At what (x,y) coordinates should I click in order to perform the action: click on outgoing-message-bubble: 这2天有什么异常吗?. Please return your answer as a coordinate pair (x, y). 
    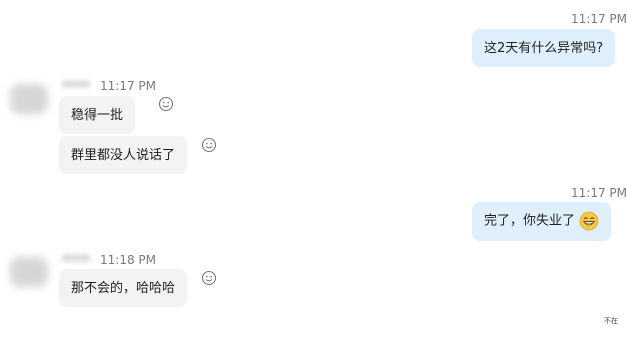
    Looking at the image, I should click on (544, 48).